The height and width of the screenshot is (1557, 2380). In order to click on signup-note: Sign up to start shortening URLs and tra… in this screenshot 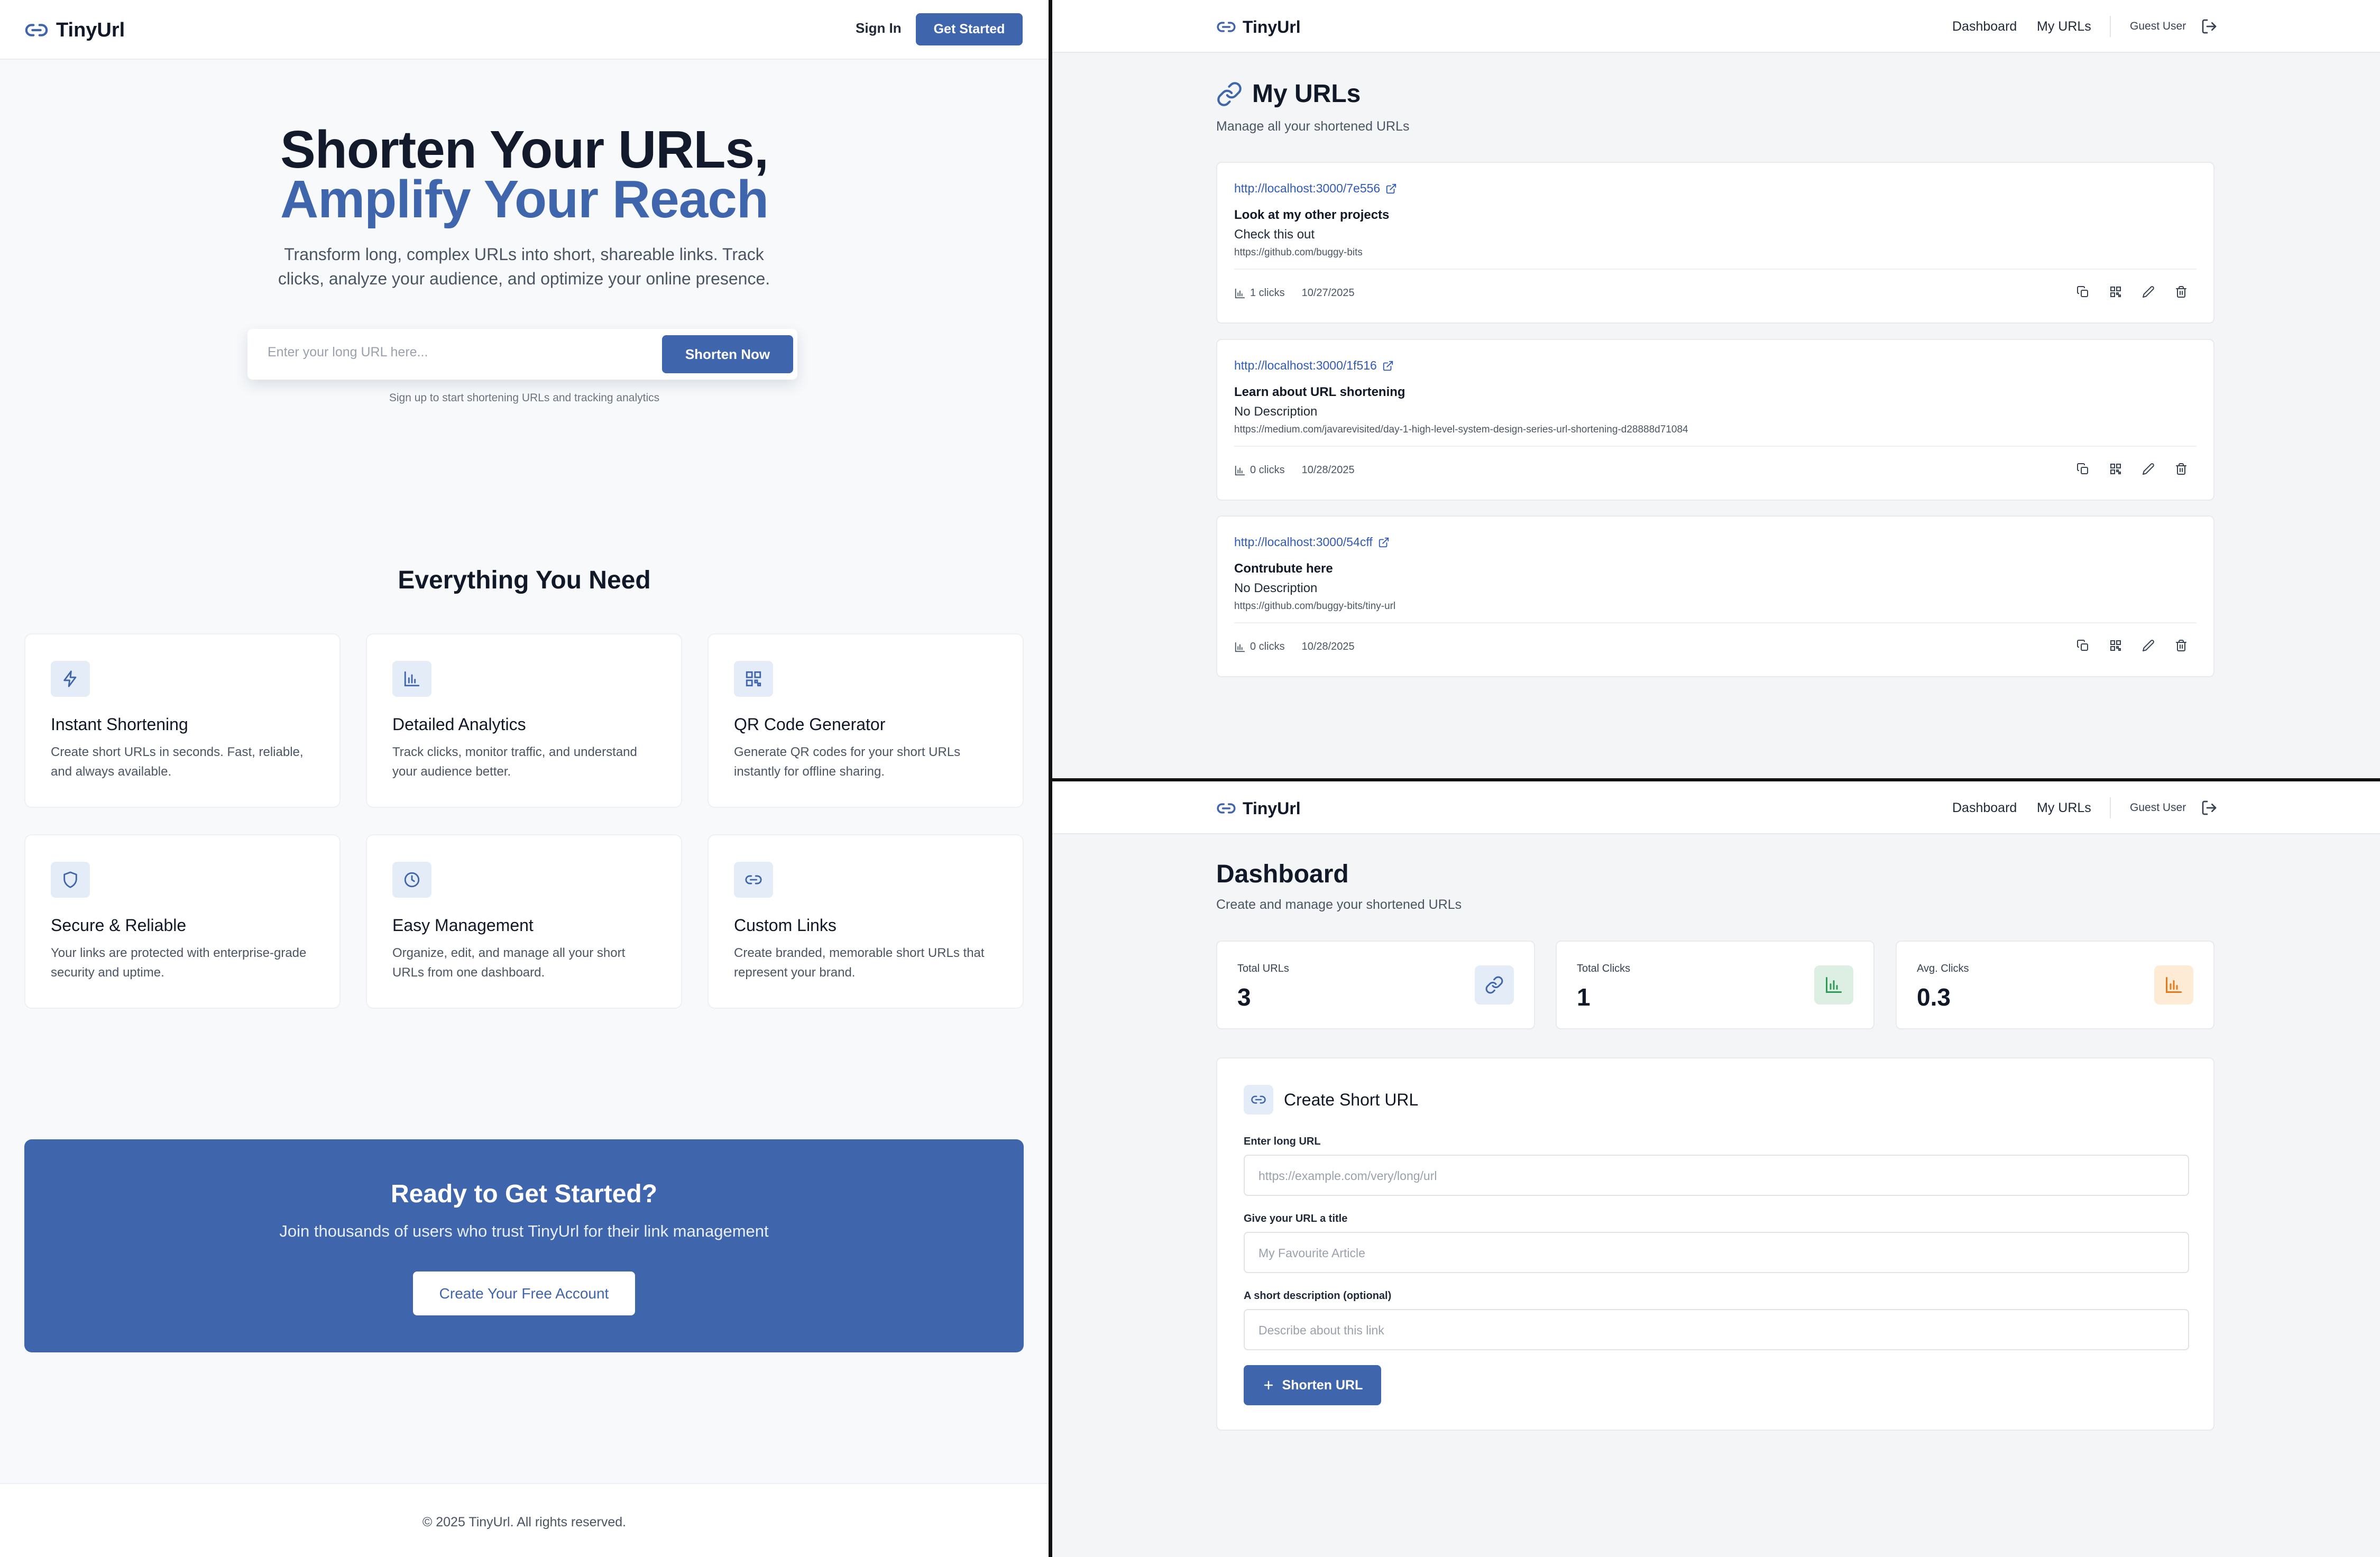, I will do `click(524, 398)`.